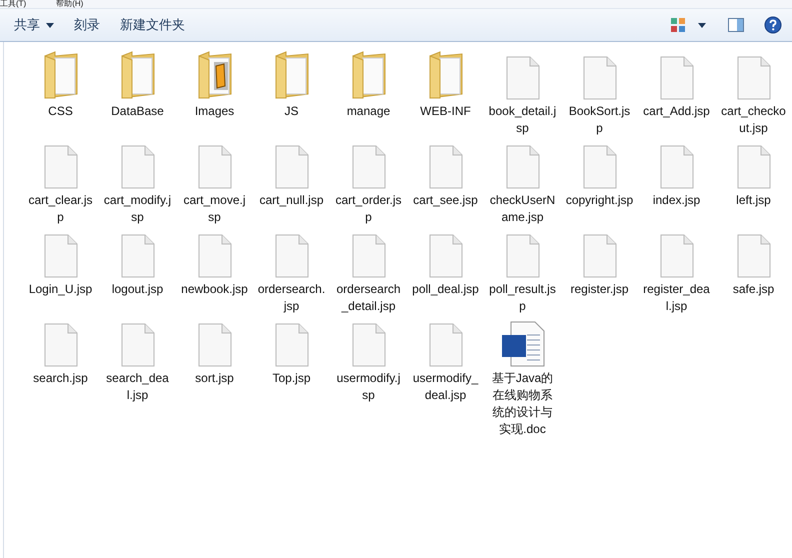 This screenshot has width=792, height=558. I want to click on file-name: usermodify.jsp, so click(368, 387).